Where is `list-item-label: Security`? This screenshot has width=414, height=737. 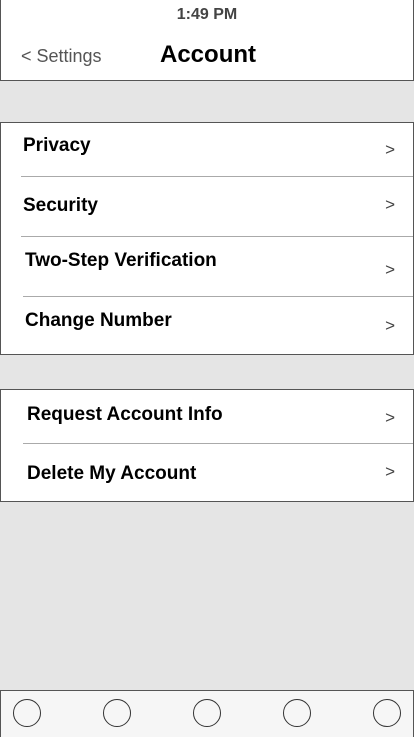
list-item-label: Security is located at coordinates (60, 205).